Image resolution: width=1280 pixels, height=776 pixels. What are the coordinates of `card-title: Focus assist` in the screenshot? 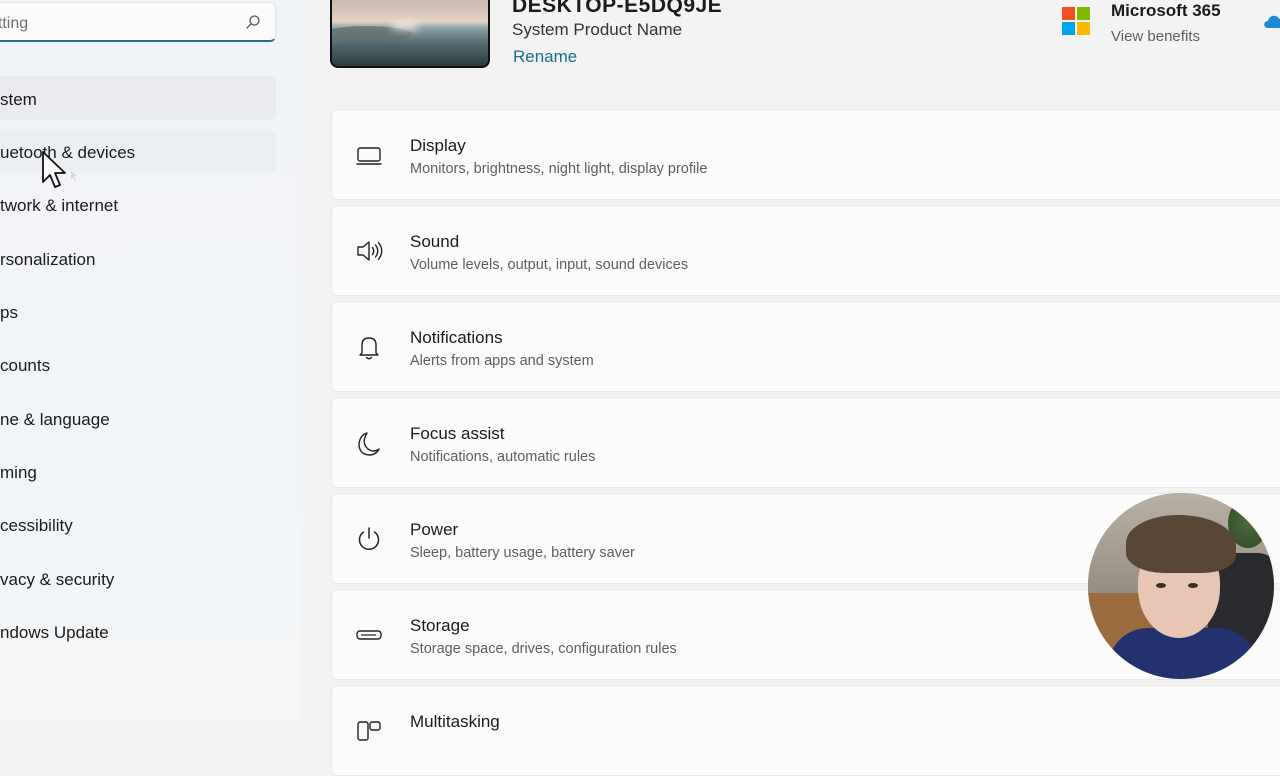 It's located at (457, 433).